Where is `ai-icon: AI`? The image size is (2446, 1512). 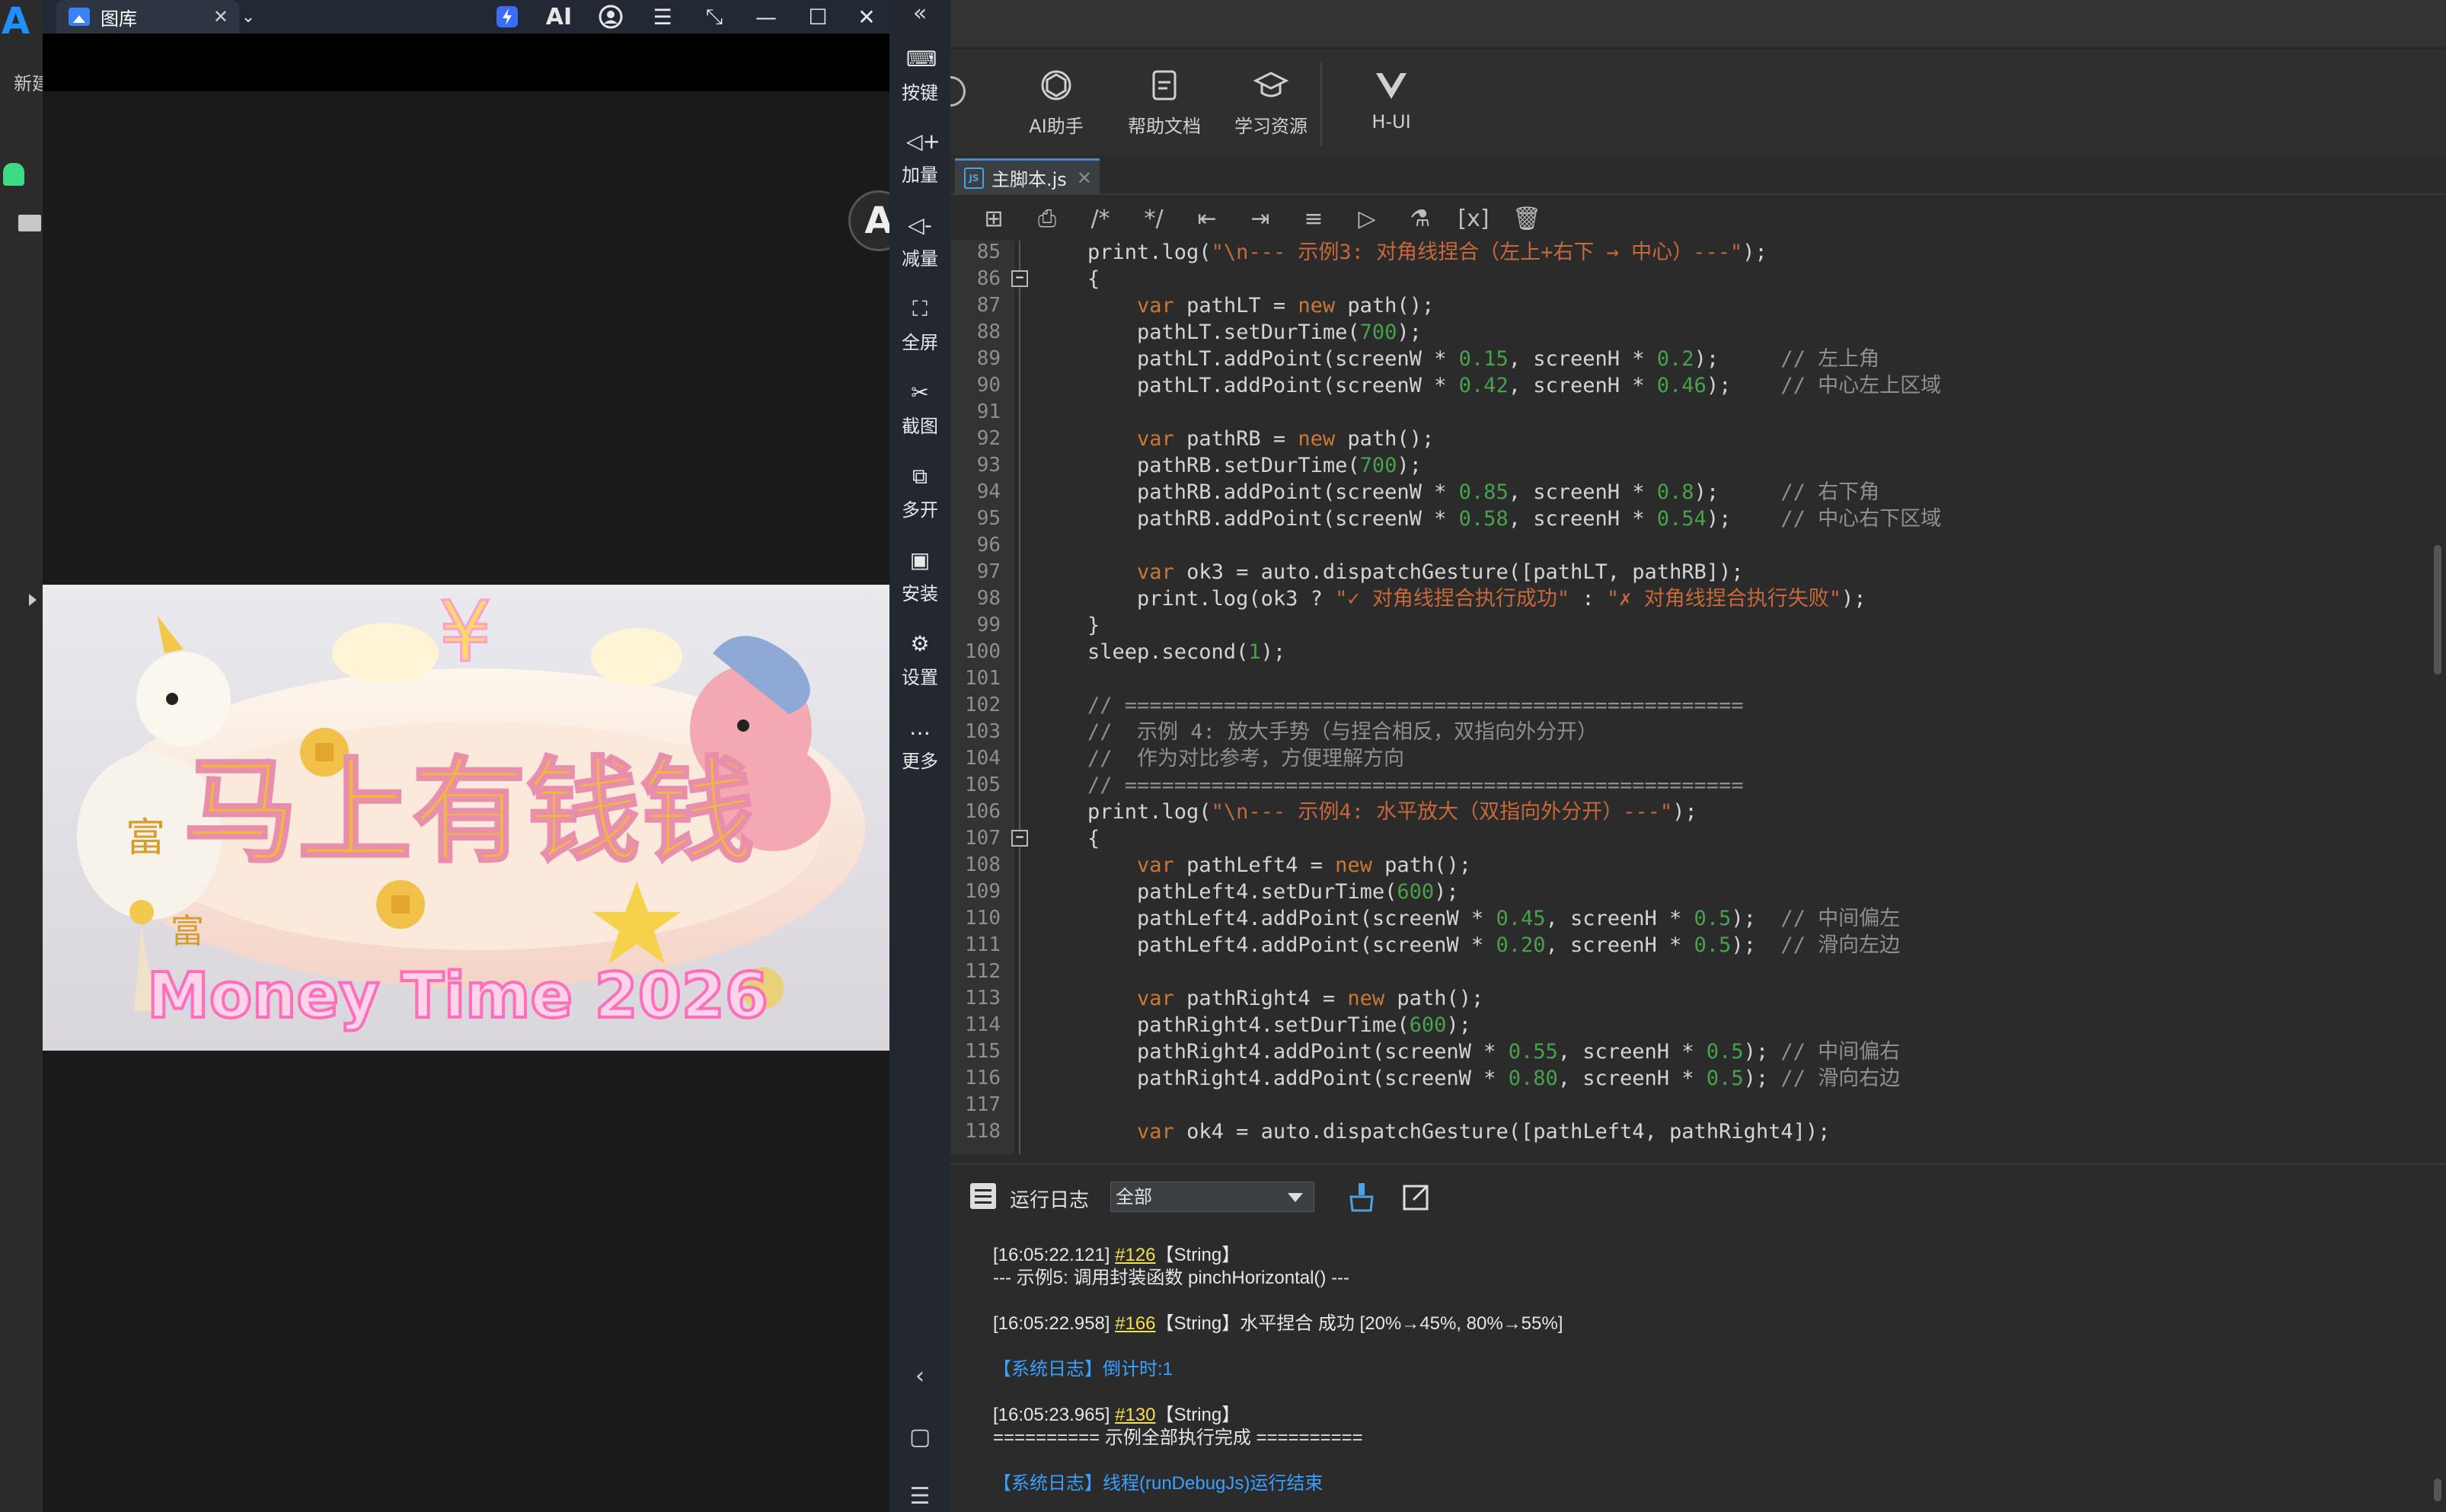 ai-icon: AI is located at coordinates (559, 16).